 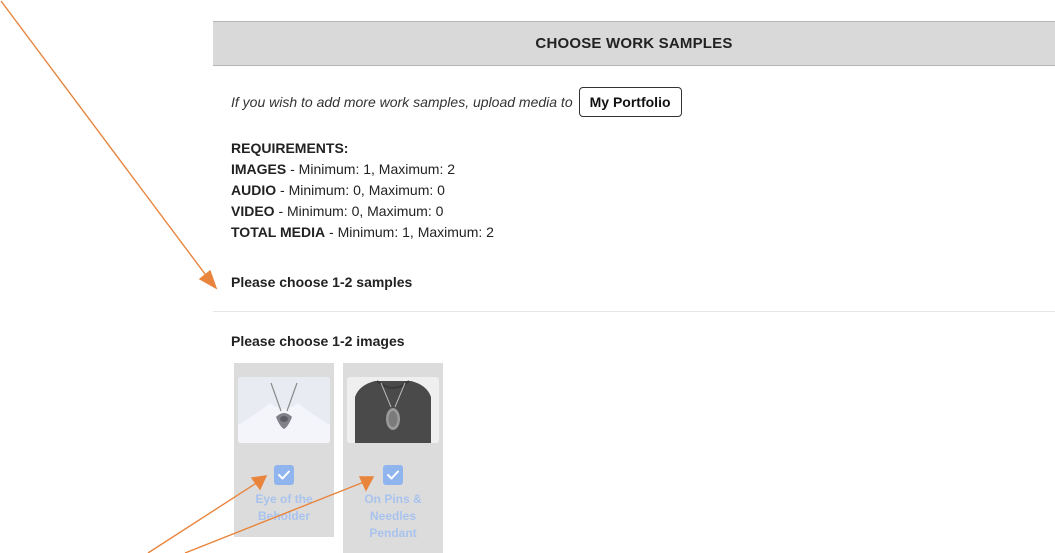 What do you see at coordinates (393, 516) in the screenshot?
I see `sample-title: On Pins & Needles Pendant` at bounding box center [393, 516].